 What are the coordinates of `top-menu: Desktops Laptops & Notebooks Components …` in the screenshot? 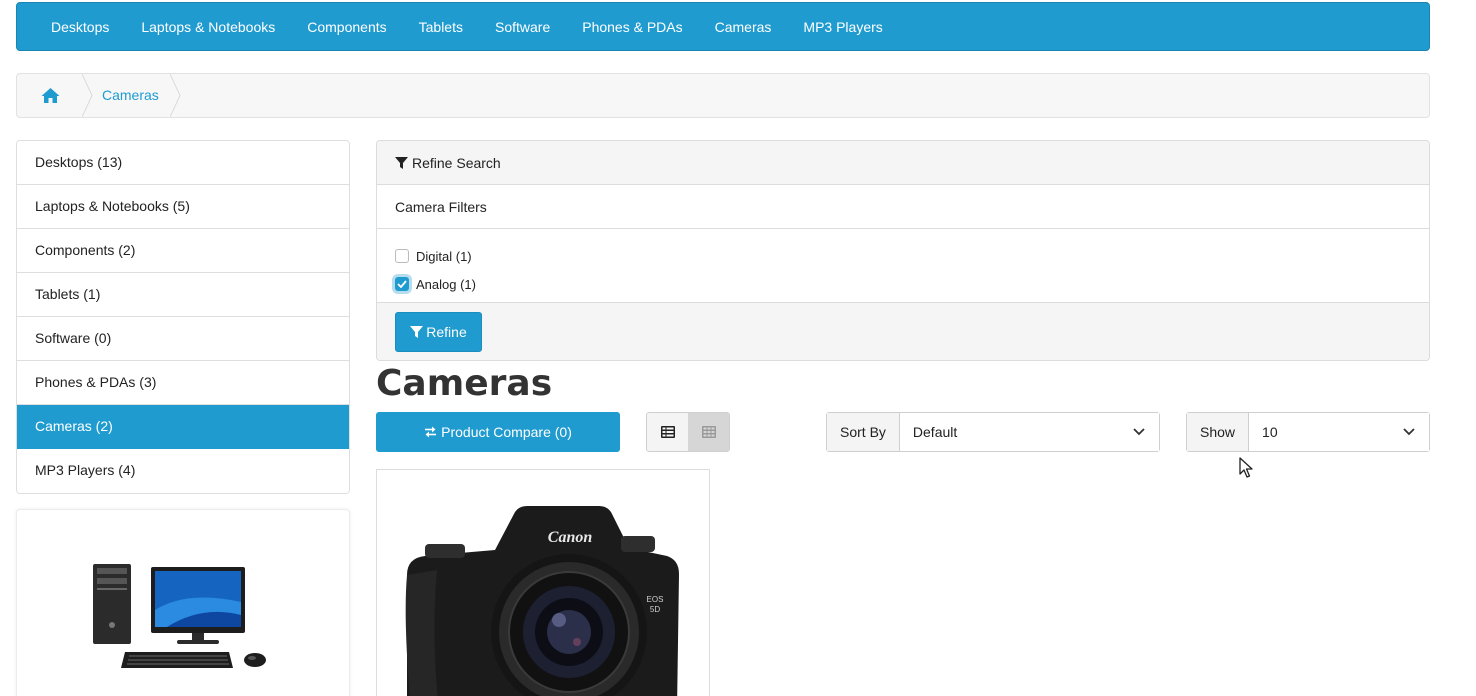 It's located at (723, 26).